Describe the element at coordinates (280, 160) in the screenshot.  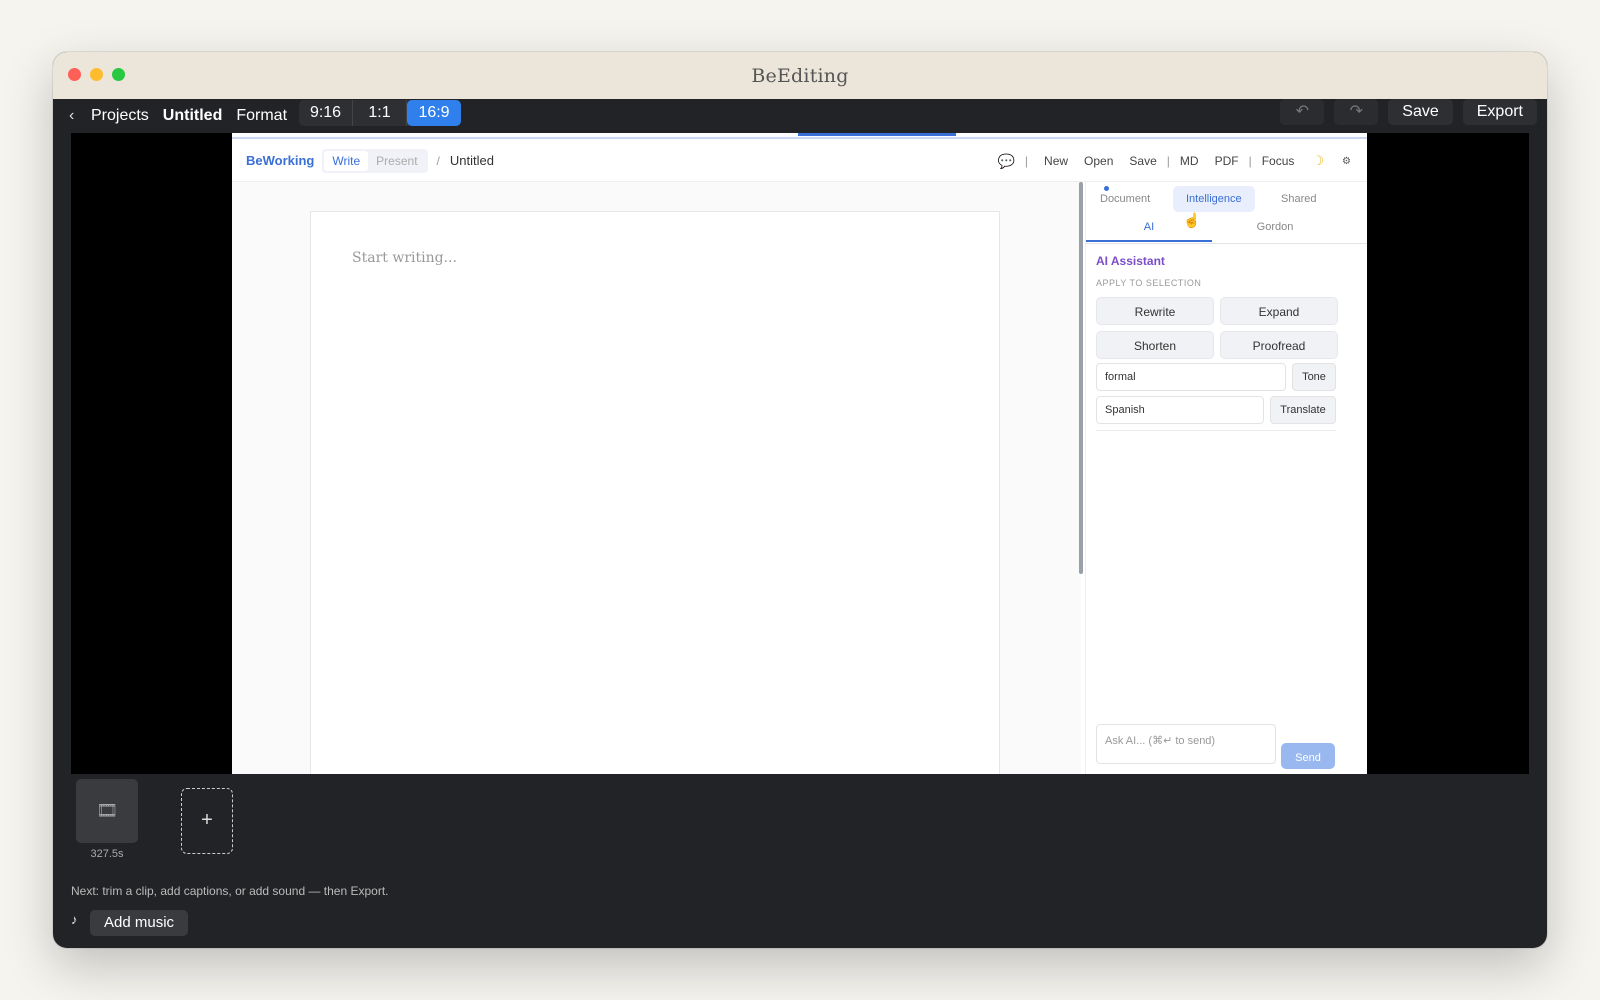
I see `brand-logo: BeWorking` at that location.